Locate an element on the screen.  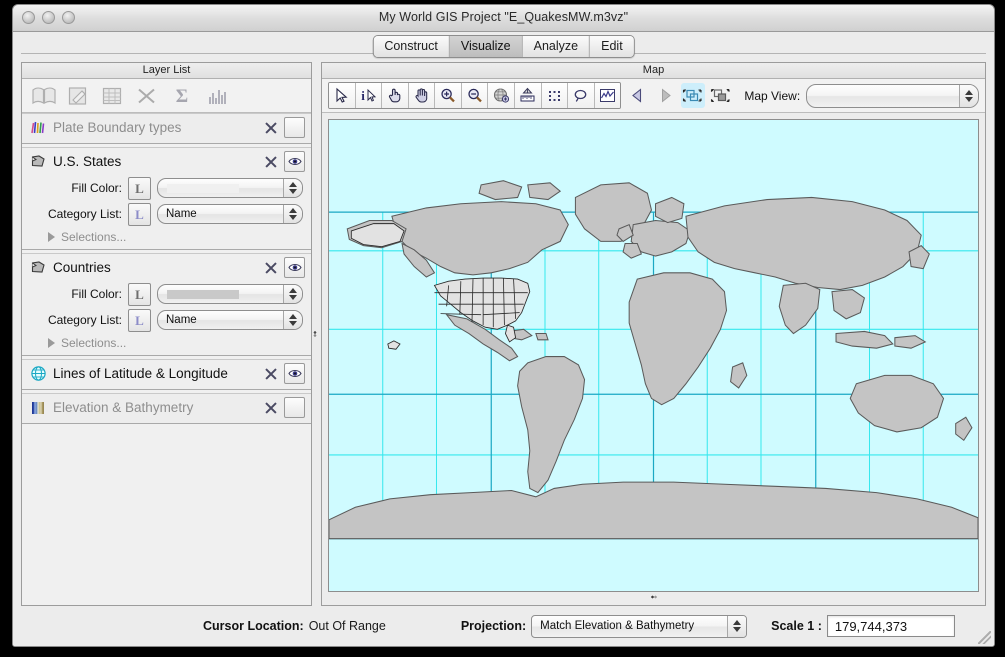
bar-chart-icon is located at coordinates (218, 96).